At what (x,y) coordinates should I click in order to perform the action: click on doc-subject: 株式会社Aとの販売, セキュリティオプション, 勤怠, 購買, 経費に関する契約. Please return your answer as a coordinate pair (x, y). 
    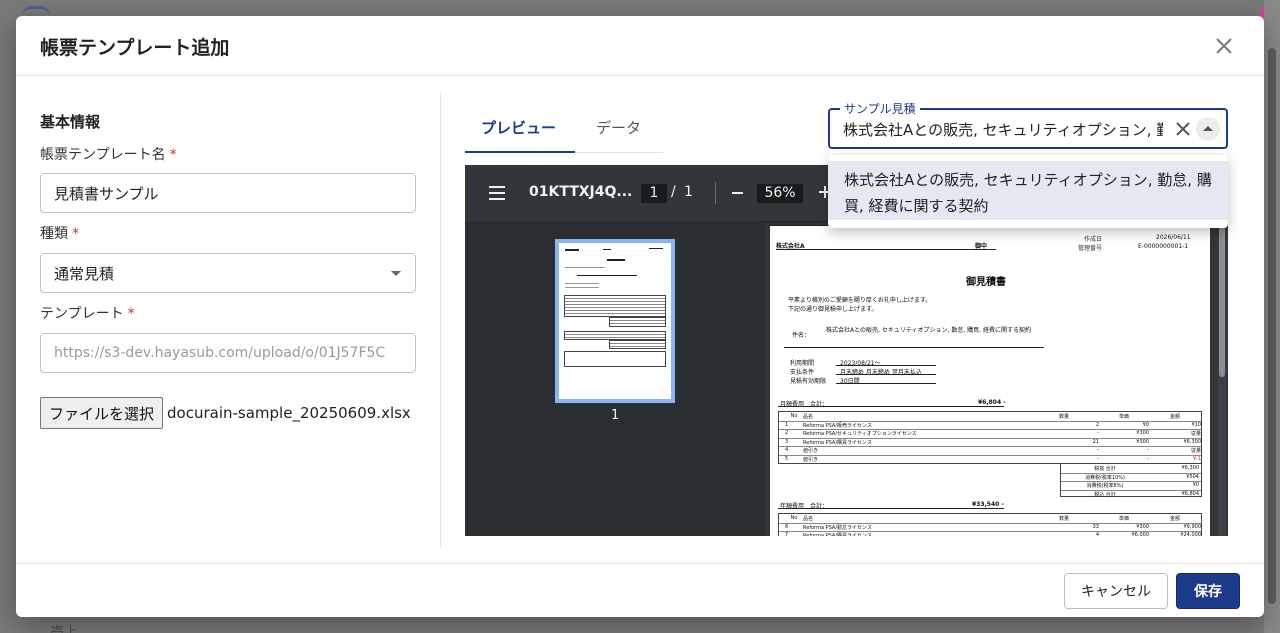
    Looking at the image, I should click on (928, 330).